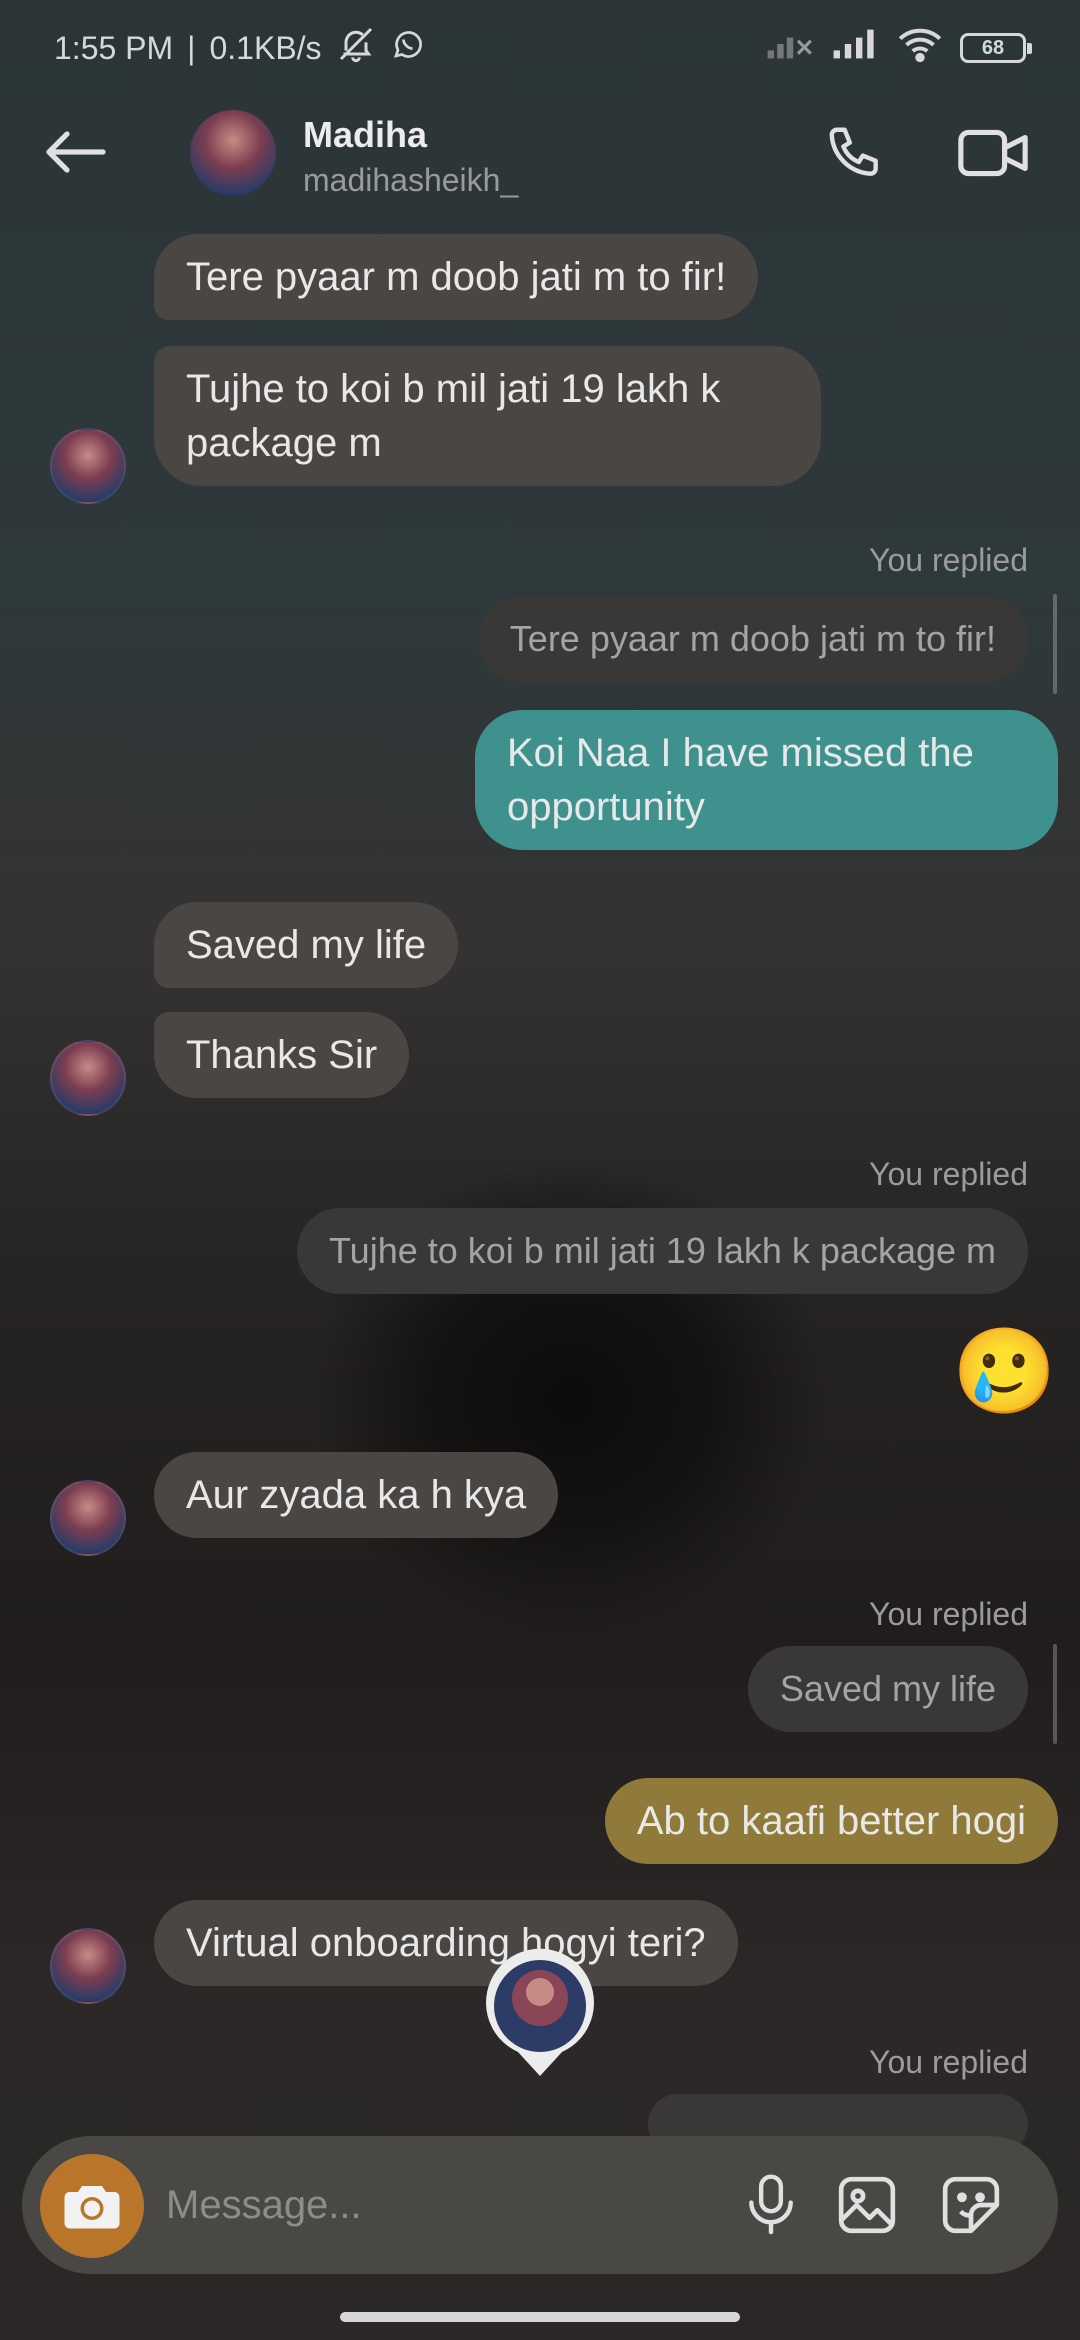  What do you see at coordinates (114, 47) in the screenshot?
I see `status-time: 1:55 PM` at bounding box center [114, 47].